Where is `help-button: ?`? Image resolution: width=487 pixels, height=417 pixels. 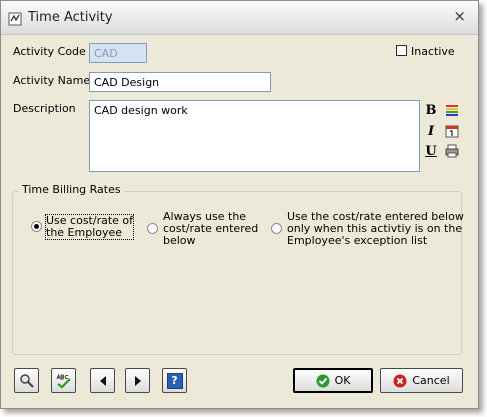
help-button: ? is located at coordinates (174, 380).